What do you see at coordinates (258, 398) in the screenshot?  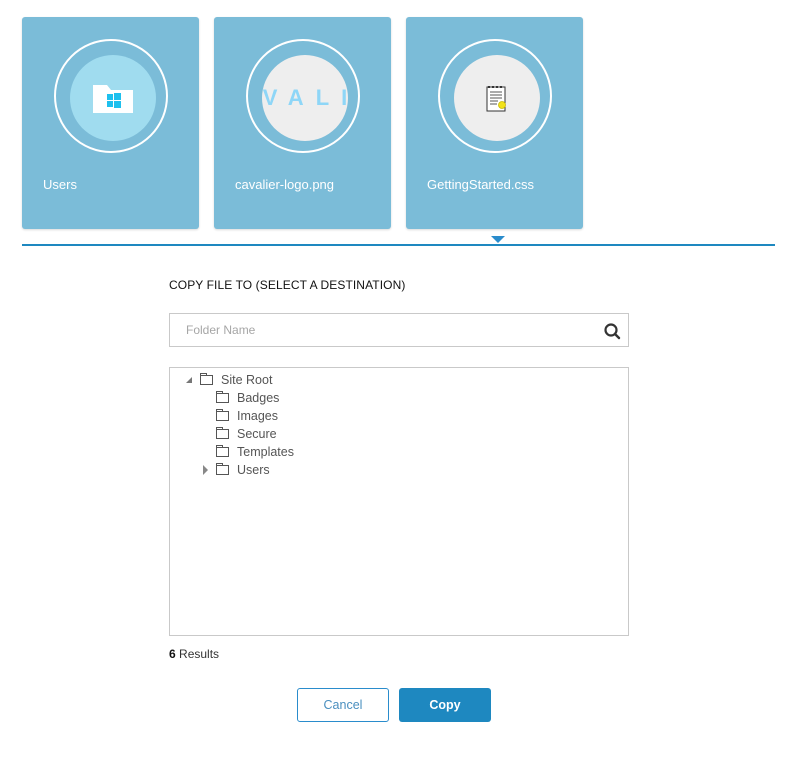 I see `tree-node-label: Badges` at bounding box center [258, 398].